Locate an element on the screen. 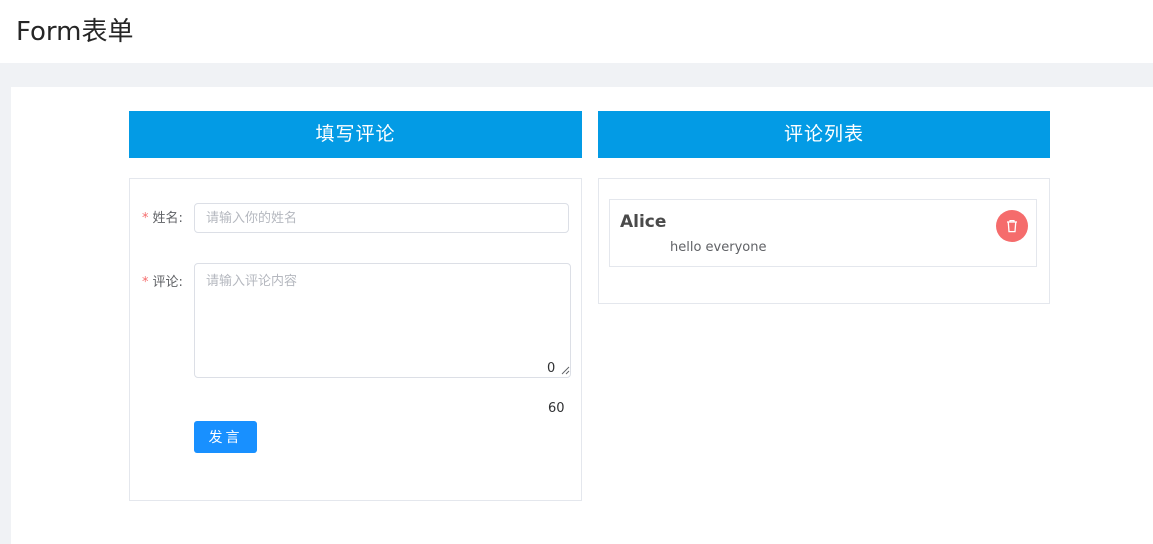  char-count: 0 is located at coordinates (551, 368).